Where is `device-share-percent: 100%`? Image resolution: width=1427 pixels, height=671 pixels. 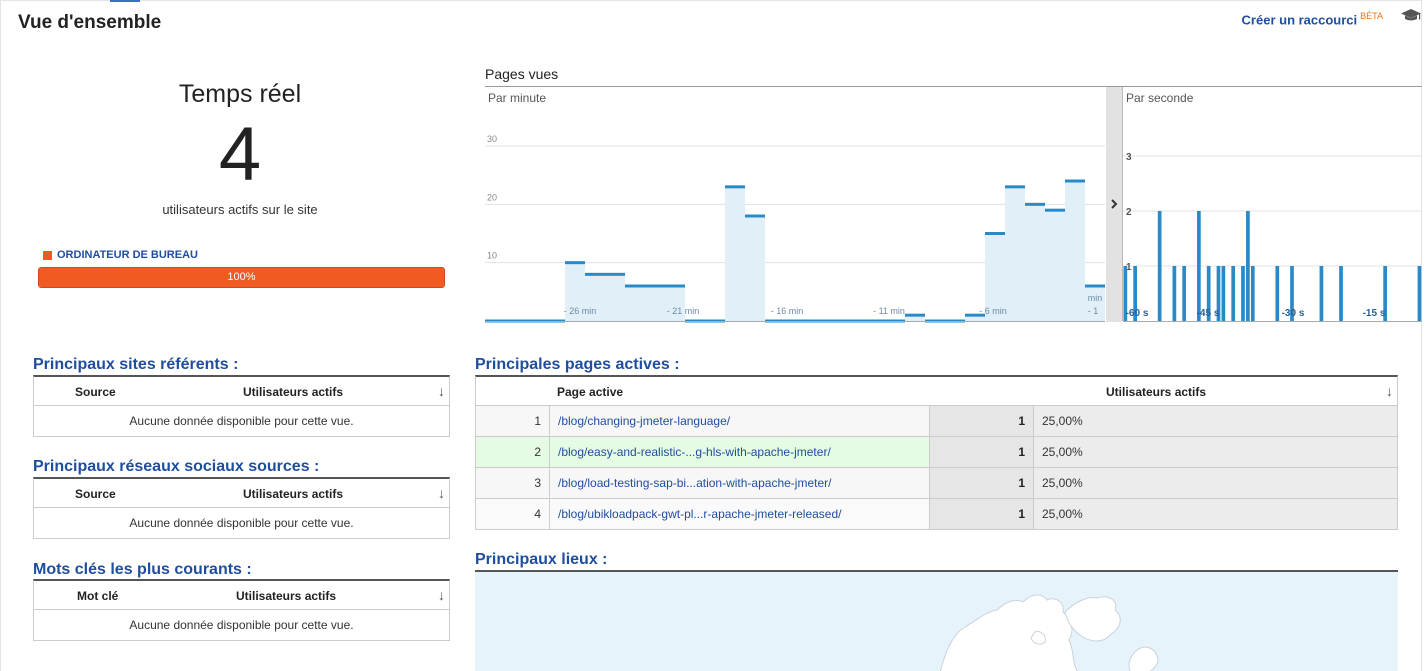
device-share-percent: 100% is located at coordinates (241, 277).